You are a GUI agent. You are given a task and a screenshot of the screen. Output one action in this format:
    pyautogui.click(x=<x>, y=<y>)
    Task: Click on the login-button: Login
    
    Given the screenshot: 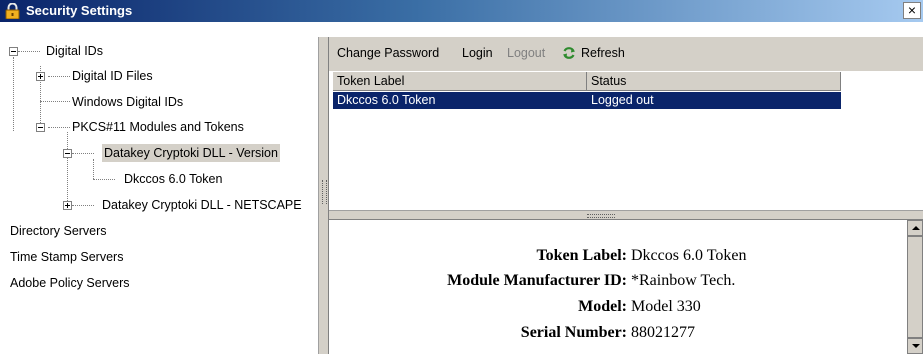 What is the action you would take?
    pyautogui.click(x=477, y=53)
    